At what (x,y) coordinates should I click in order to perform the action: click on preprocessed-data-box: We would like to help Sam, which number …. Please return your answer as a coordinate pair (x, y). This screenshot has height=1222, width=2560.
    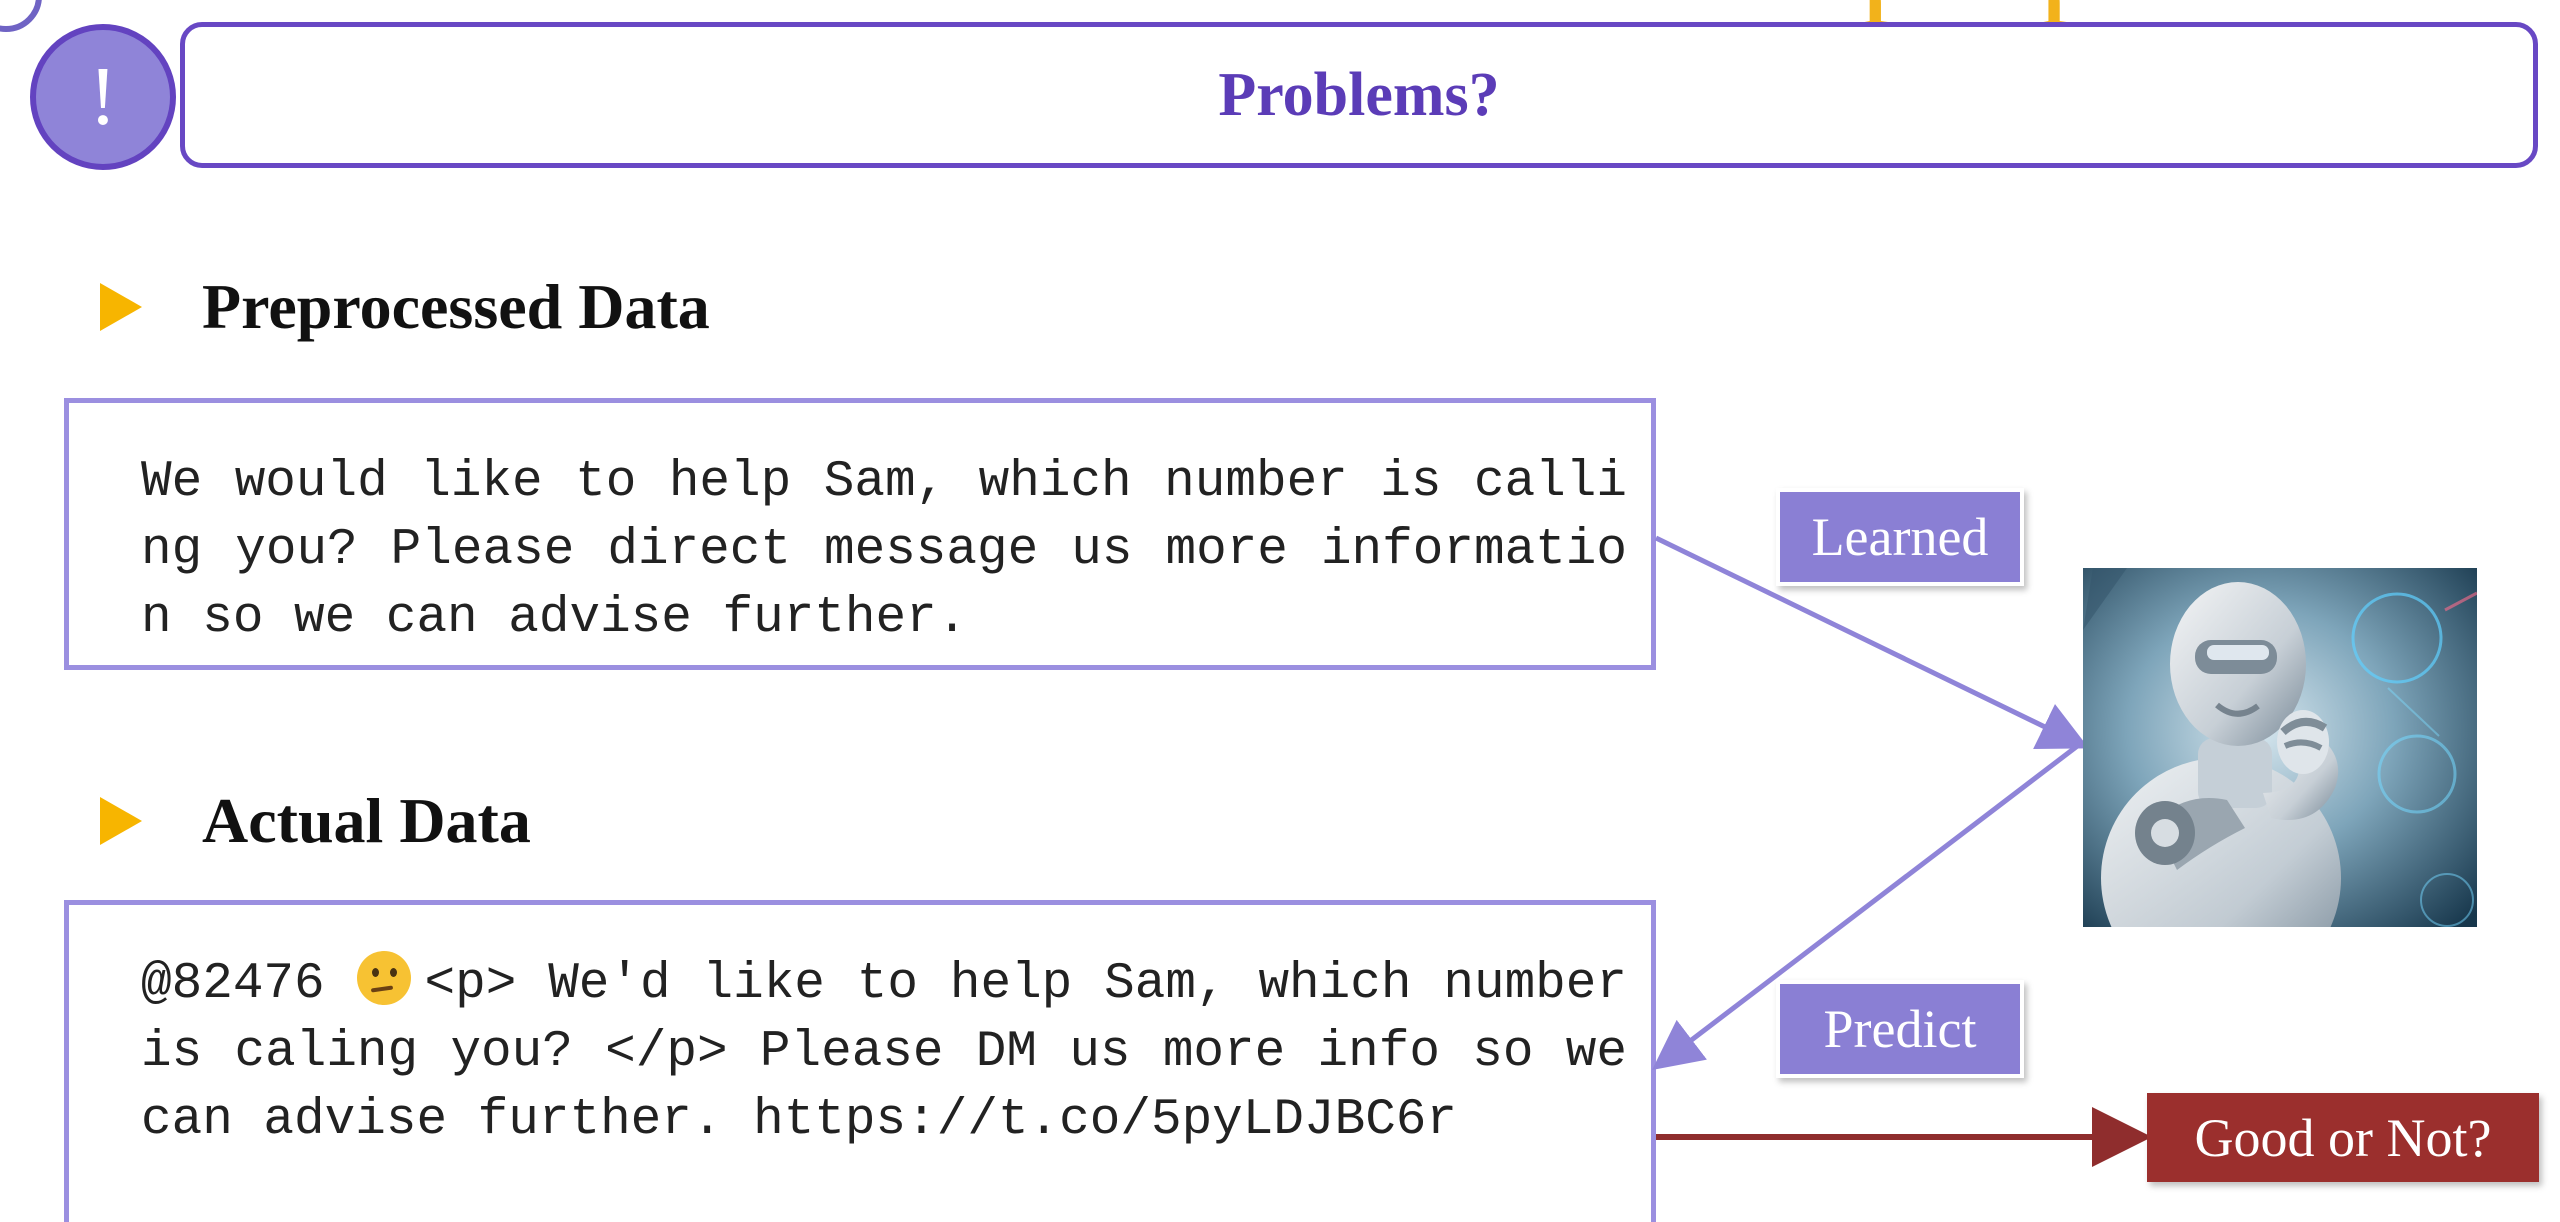
    Looking at the image, I should click on (860, 534).